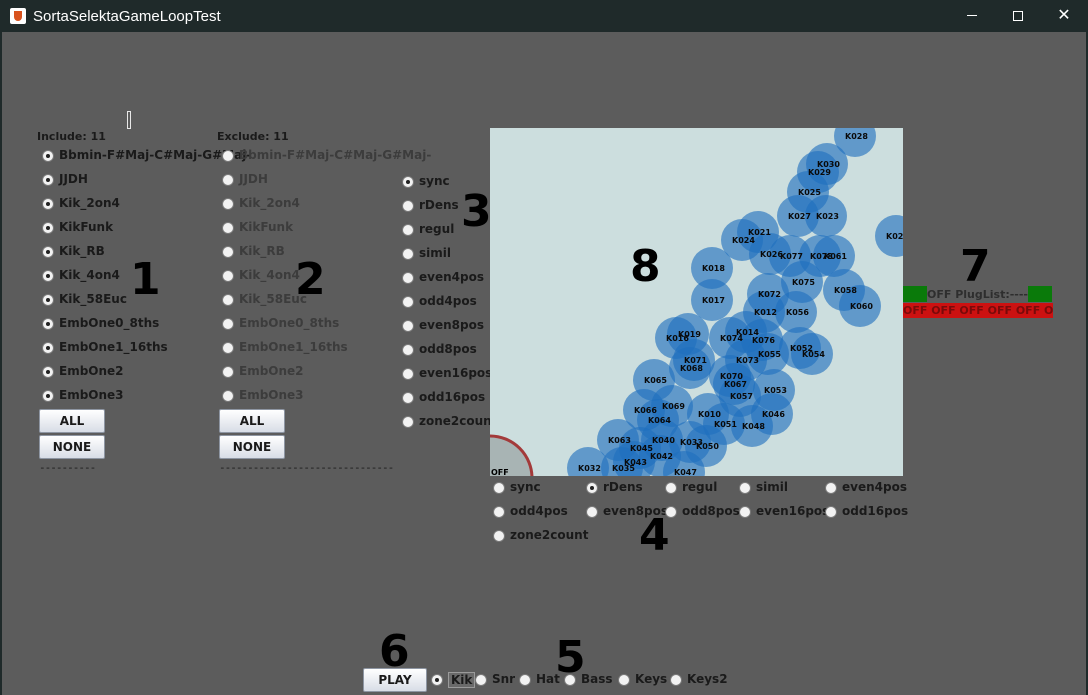 The height and width of the screenshot is (695, 1088). What do you see at coordinates (452, 397) in the screenshot?
I see `radio-label: odd16pos` at bounding box center [452, 397].